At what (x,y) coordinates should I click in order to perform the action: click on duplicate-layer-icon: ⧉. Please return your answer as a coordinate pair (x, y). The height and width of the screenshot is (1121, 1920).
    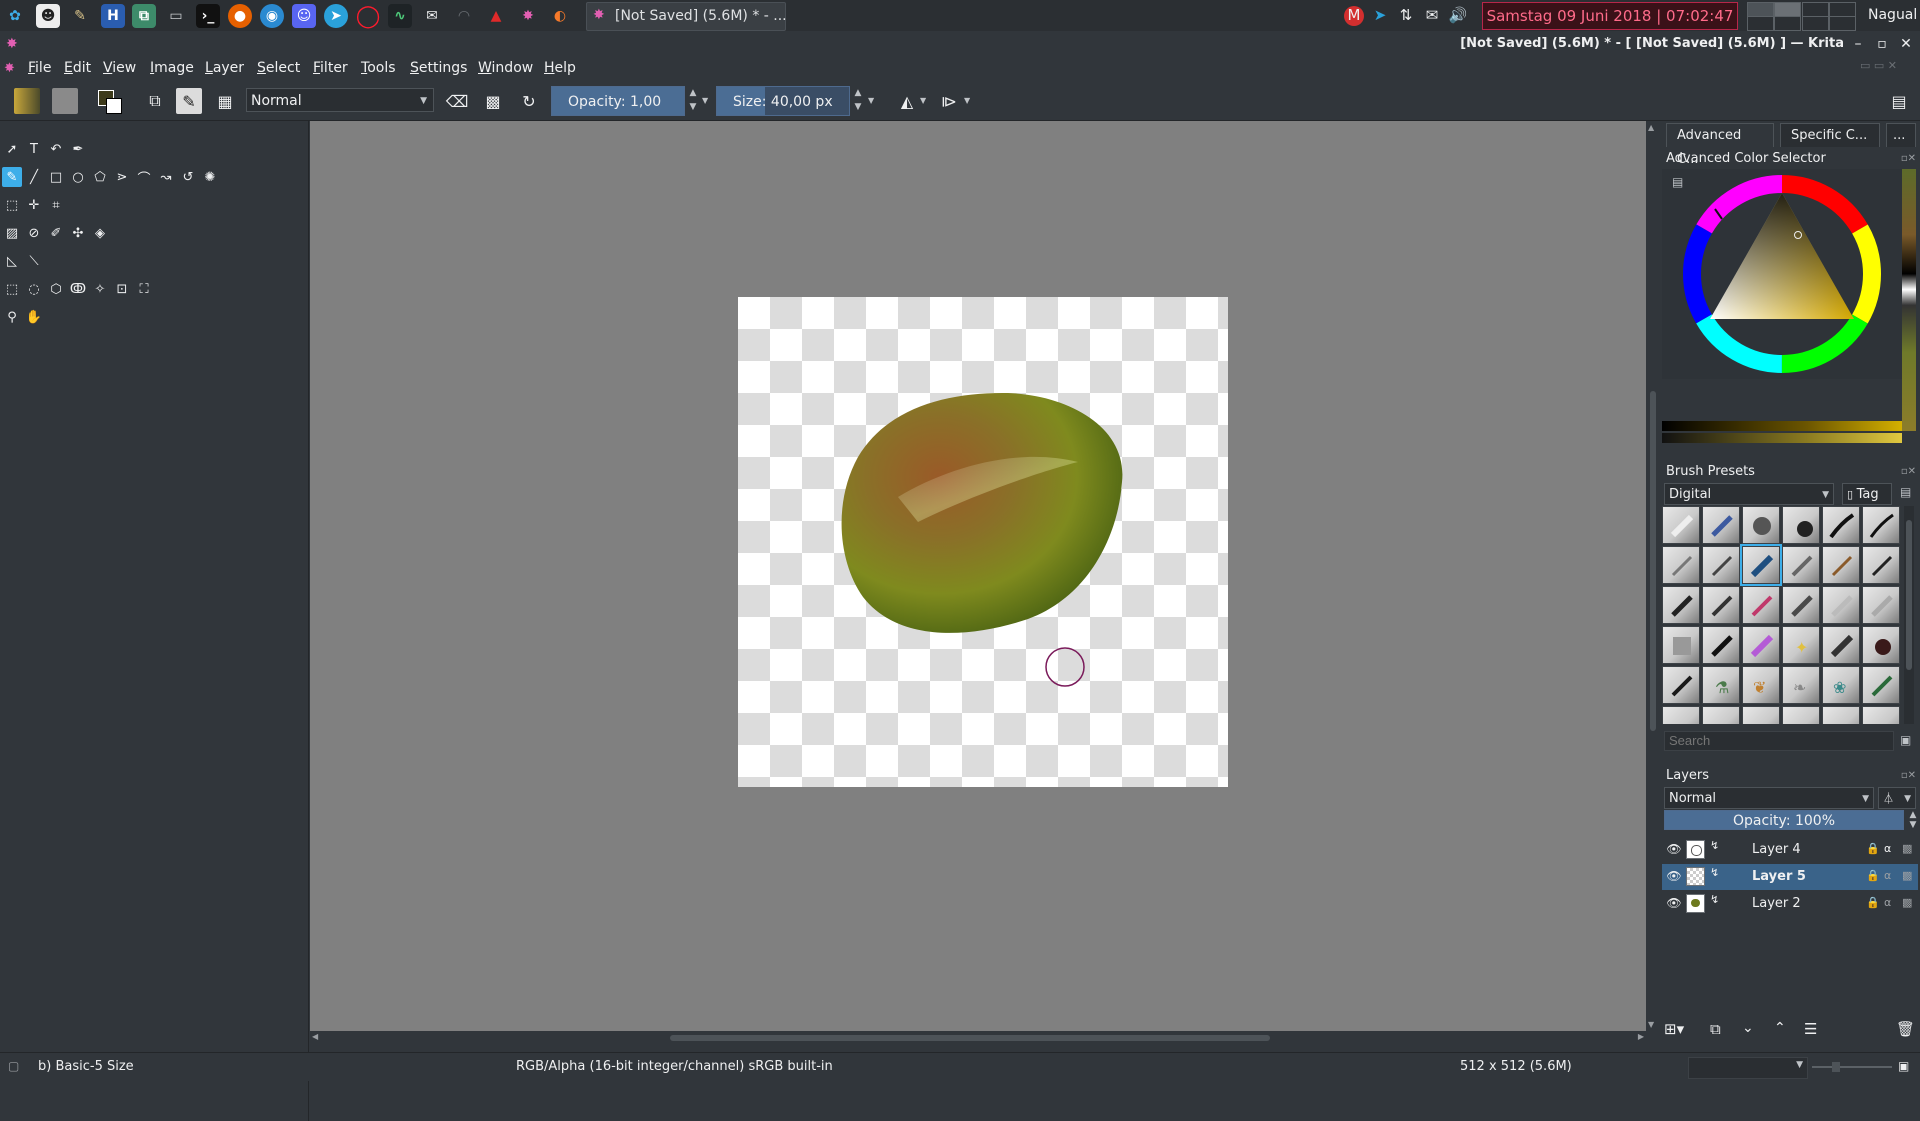
    Looking at the image, I should click on (1715, 1029).